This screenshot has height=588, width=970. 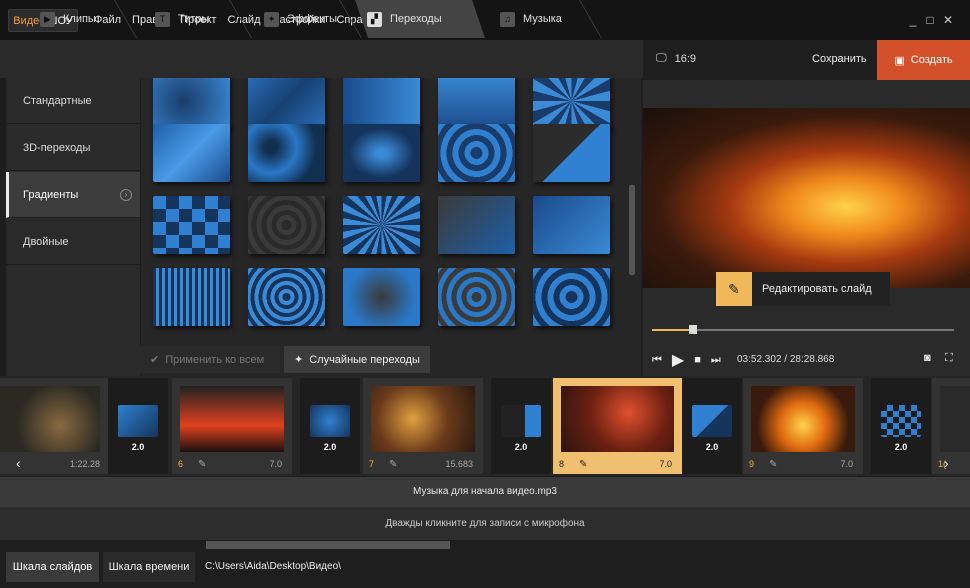 I want to click on playback-progress-fill, so click(x=673, y=330).